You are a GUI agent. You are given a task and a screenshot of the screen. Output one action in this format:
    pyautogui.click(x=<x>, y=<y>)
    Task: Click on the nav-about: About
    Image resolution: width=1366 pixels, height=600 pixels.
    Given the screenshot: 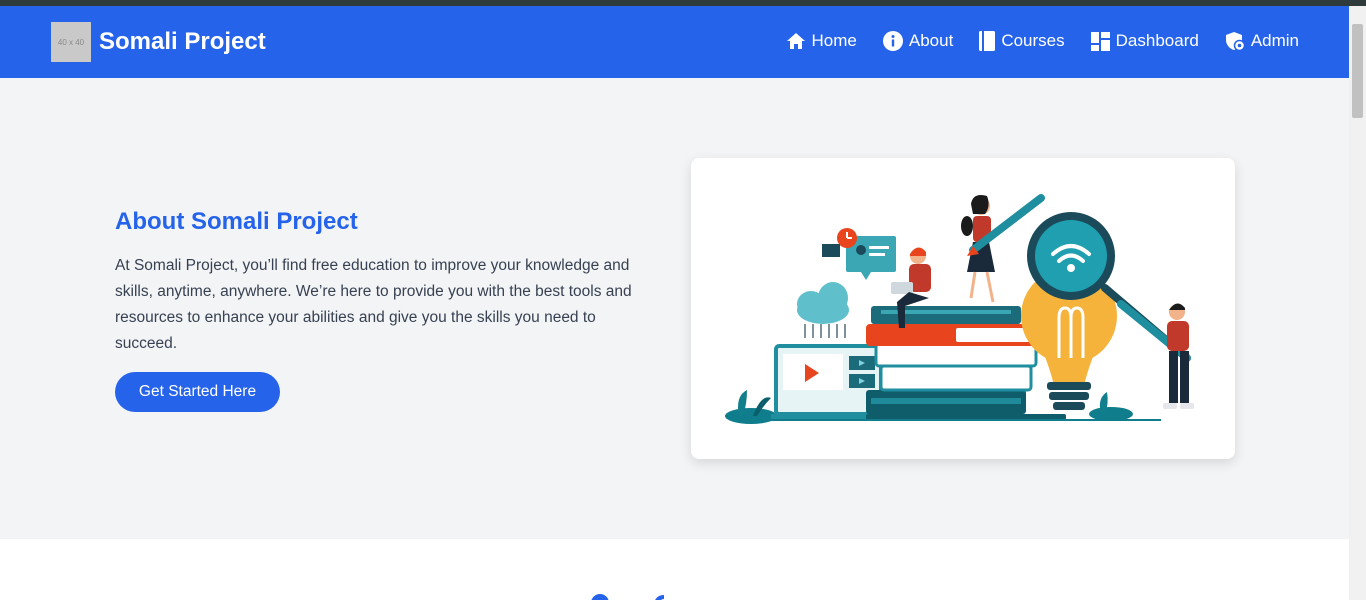 What is the action you would take?
    pyautogui.click(x=918, y=41)
    